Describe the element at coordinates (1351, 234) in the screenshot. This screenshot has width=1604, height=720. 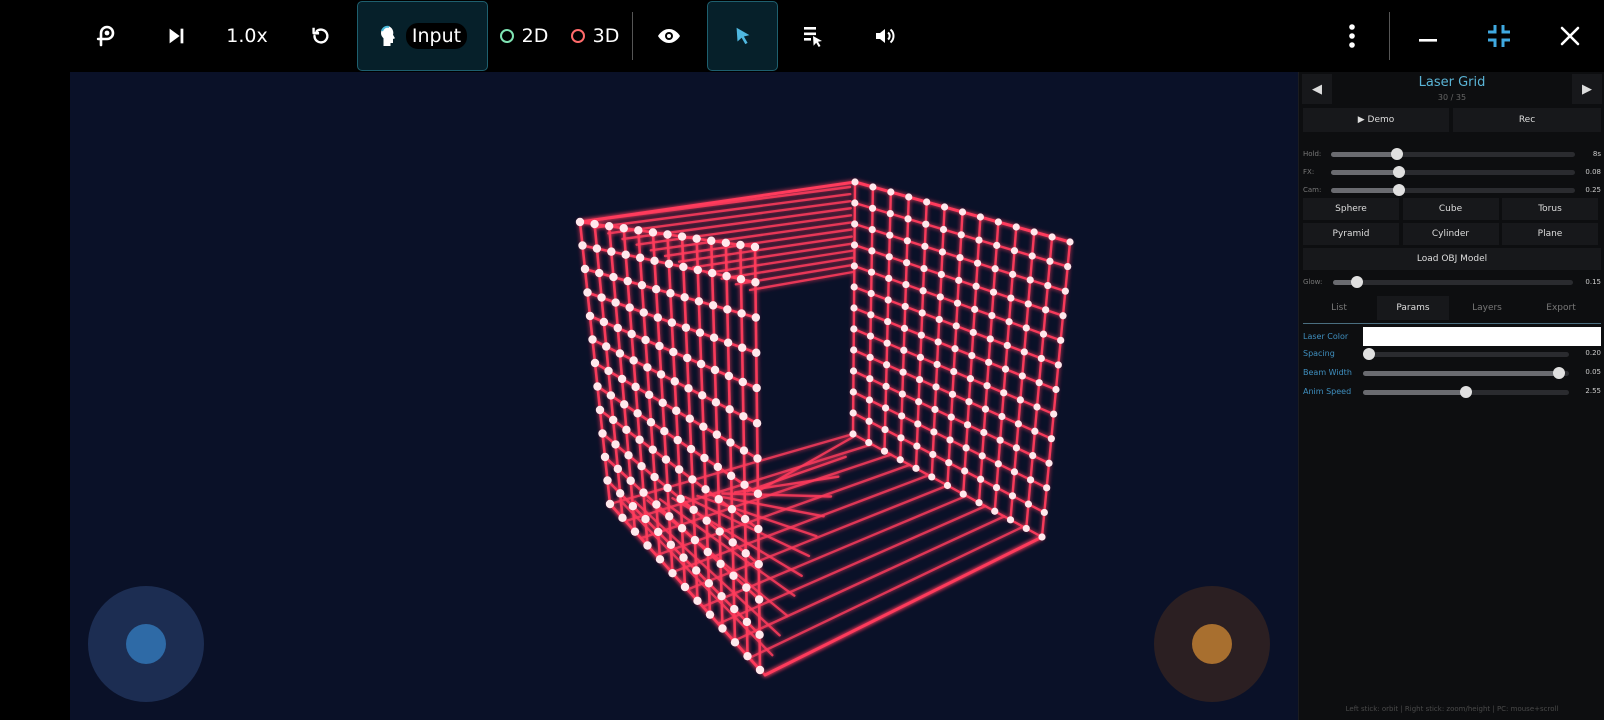
I see `shape-button-pyramid: Pyramid` at that location.